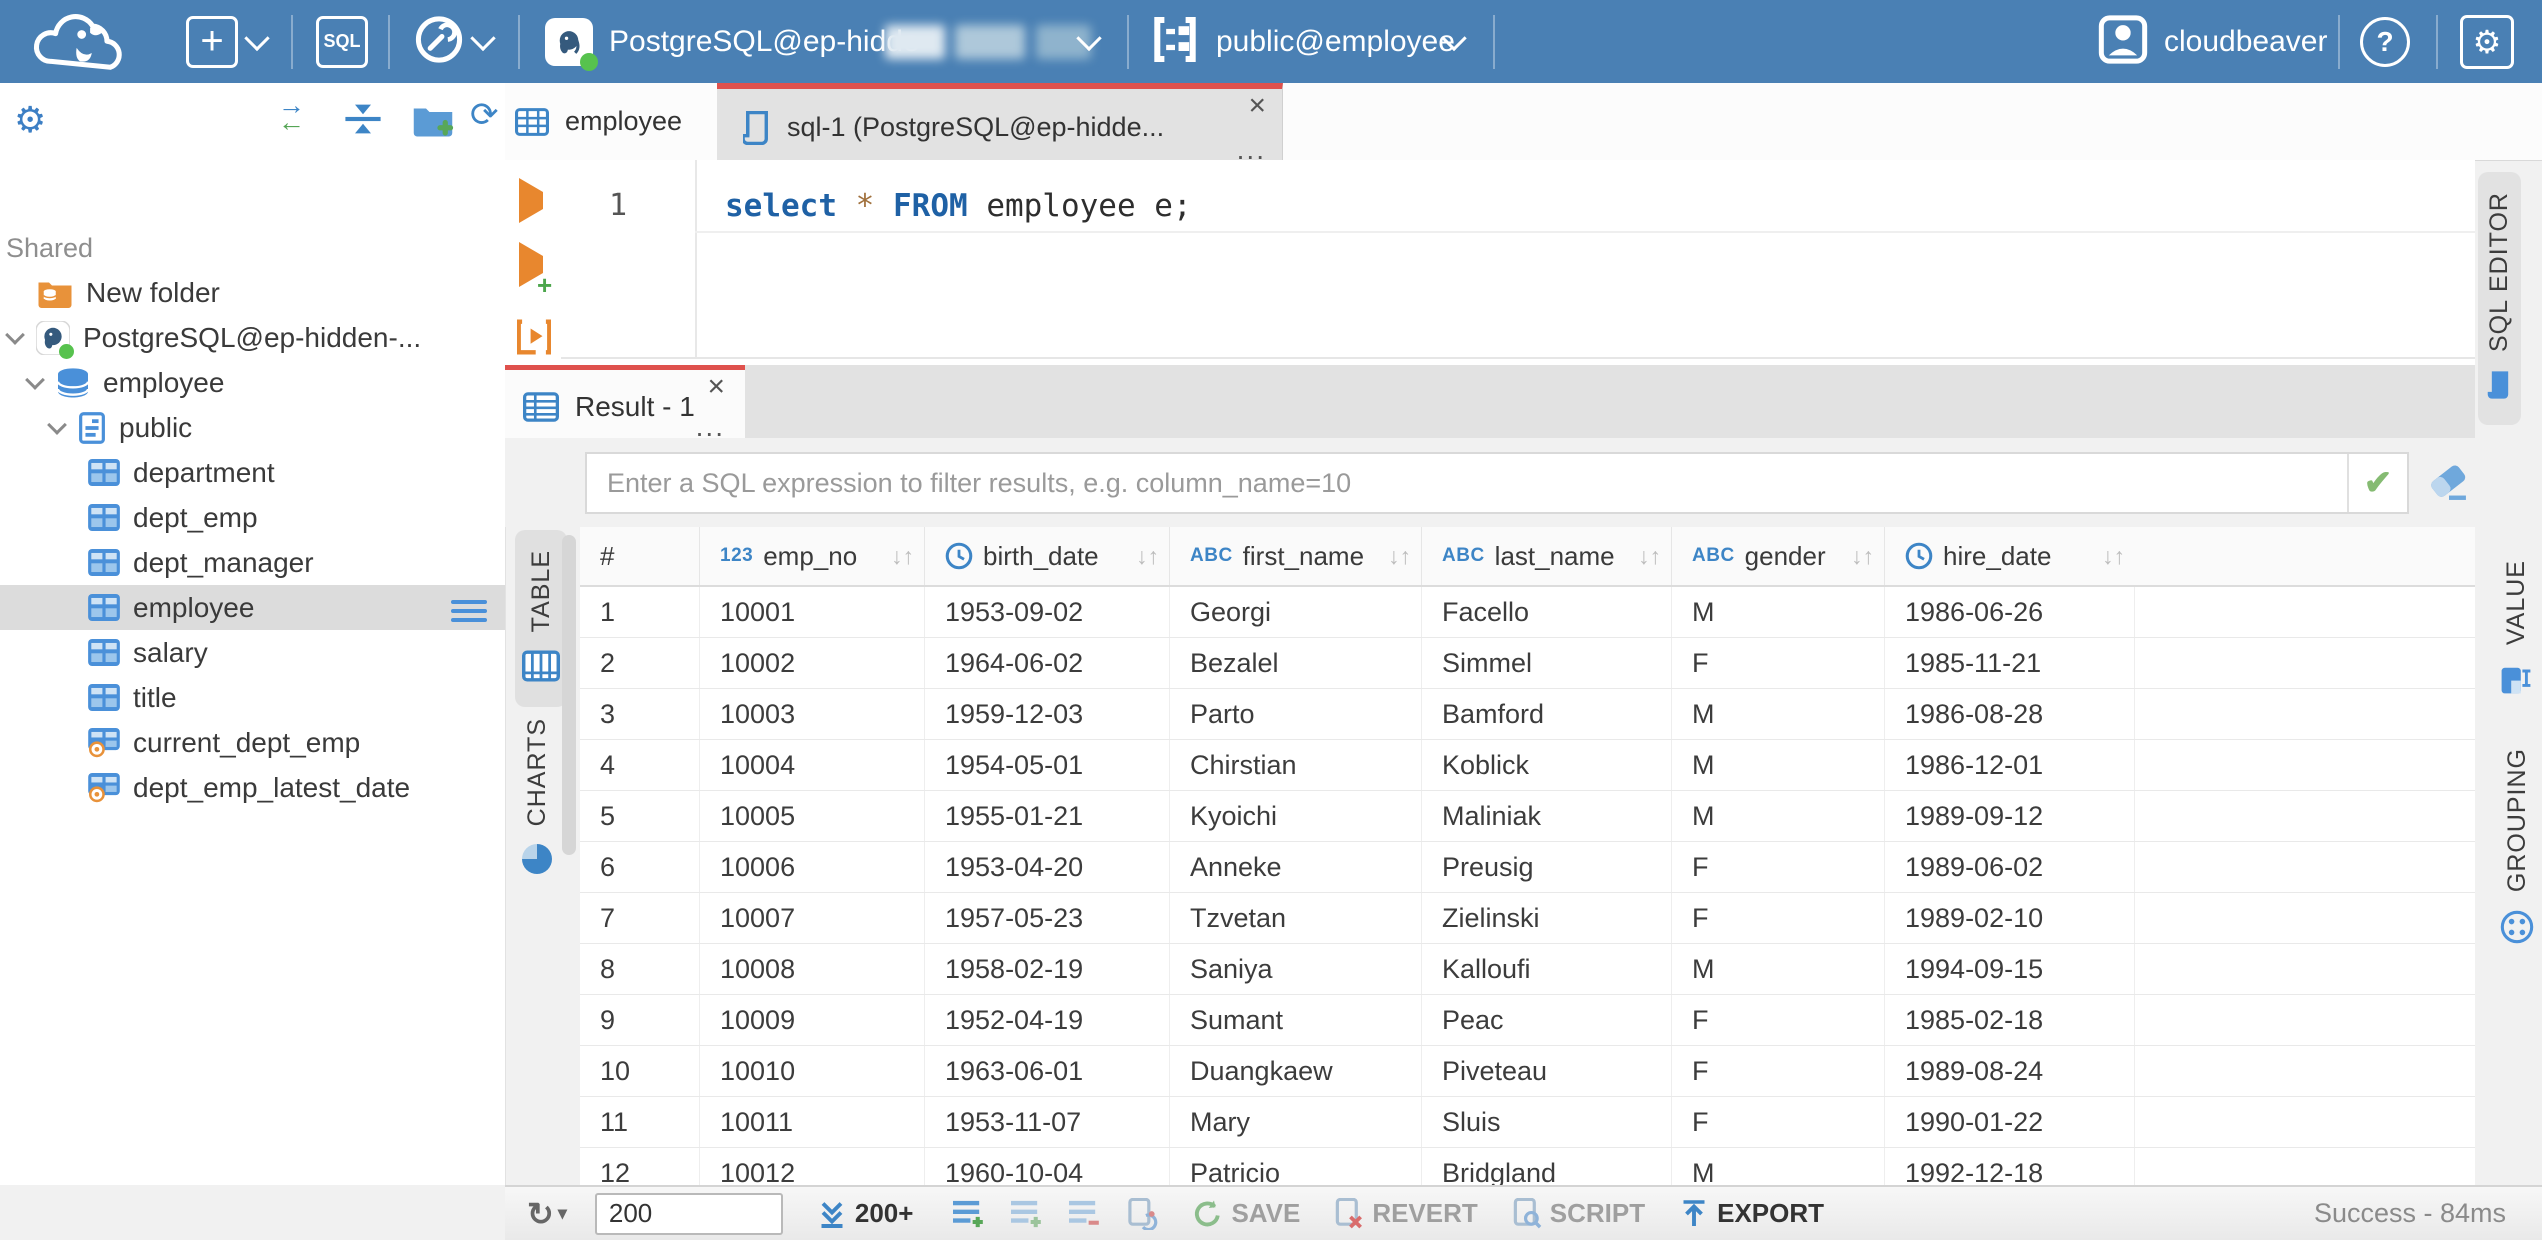 This screenshot has height=1240, width=2542. I want to click on cell: 1953-09-02, so click(1047, 612).